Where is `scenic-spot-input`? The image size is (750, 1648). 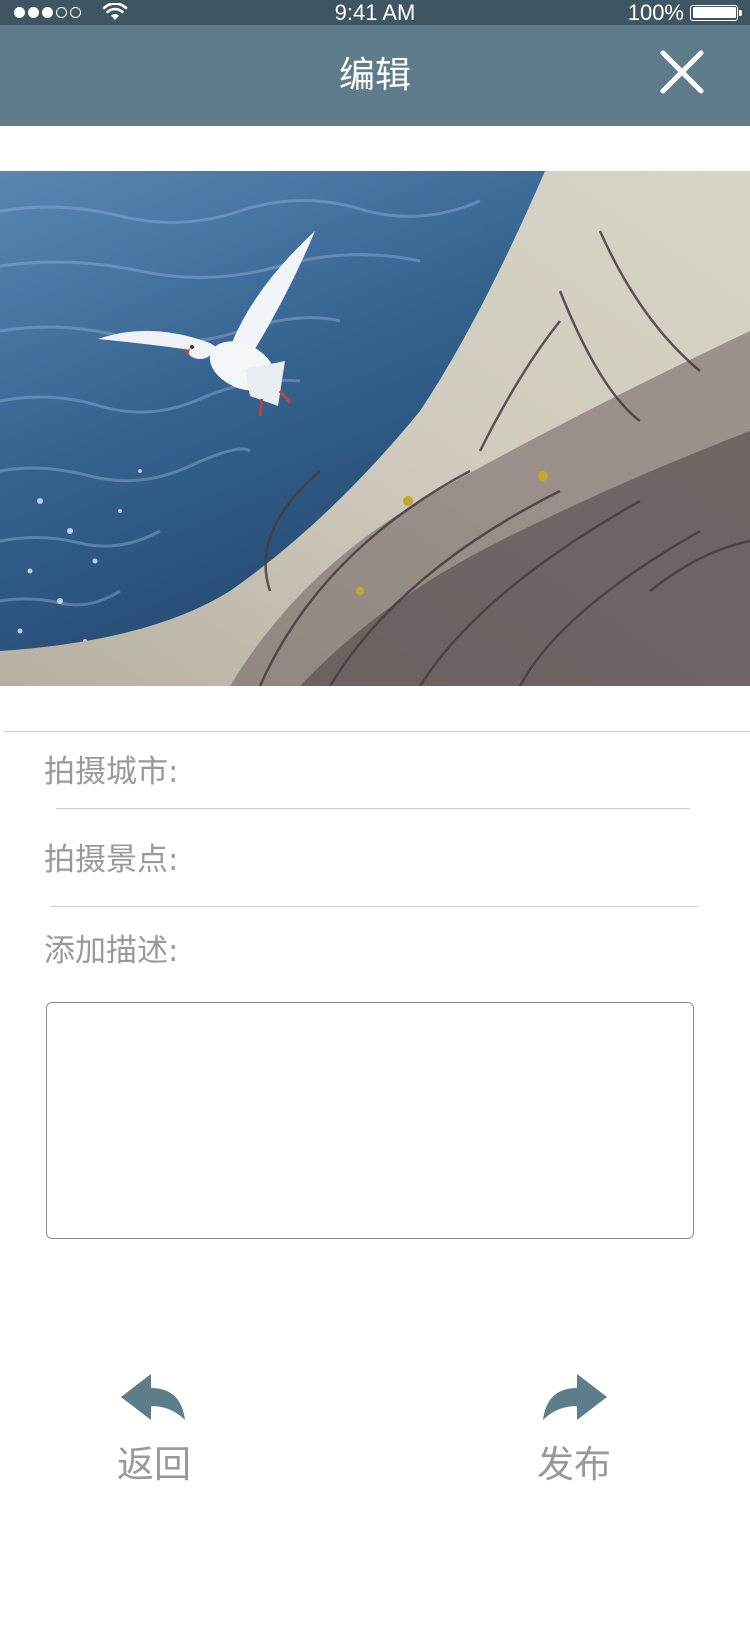
scenic-spot-input is located at coordinates (440, 860).